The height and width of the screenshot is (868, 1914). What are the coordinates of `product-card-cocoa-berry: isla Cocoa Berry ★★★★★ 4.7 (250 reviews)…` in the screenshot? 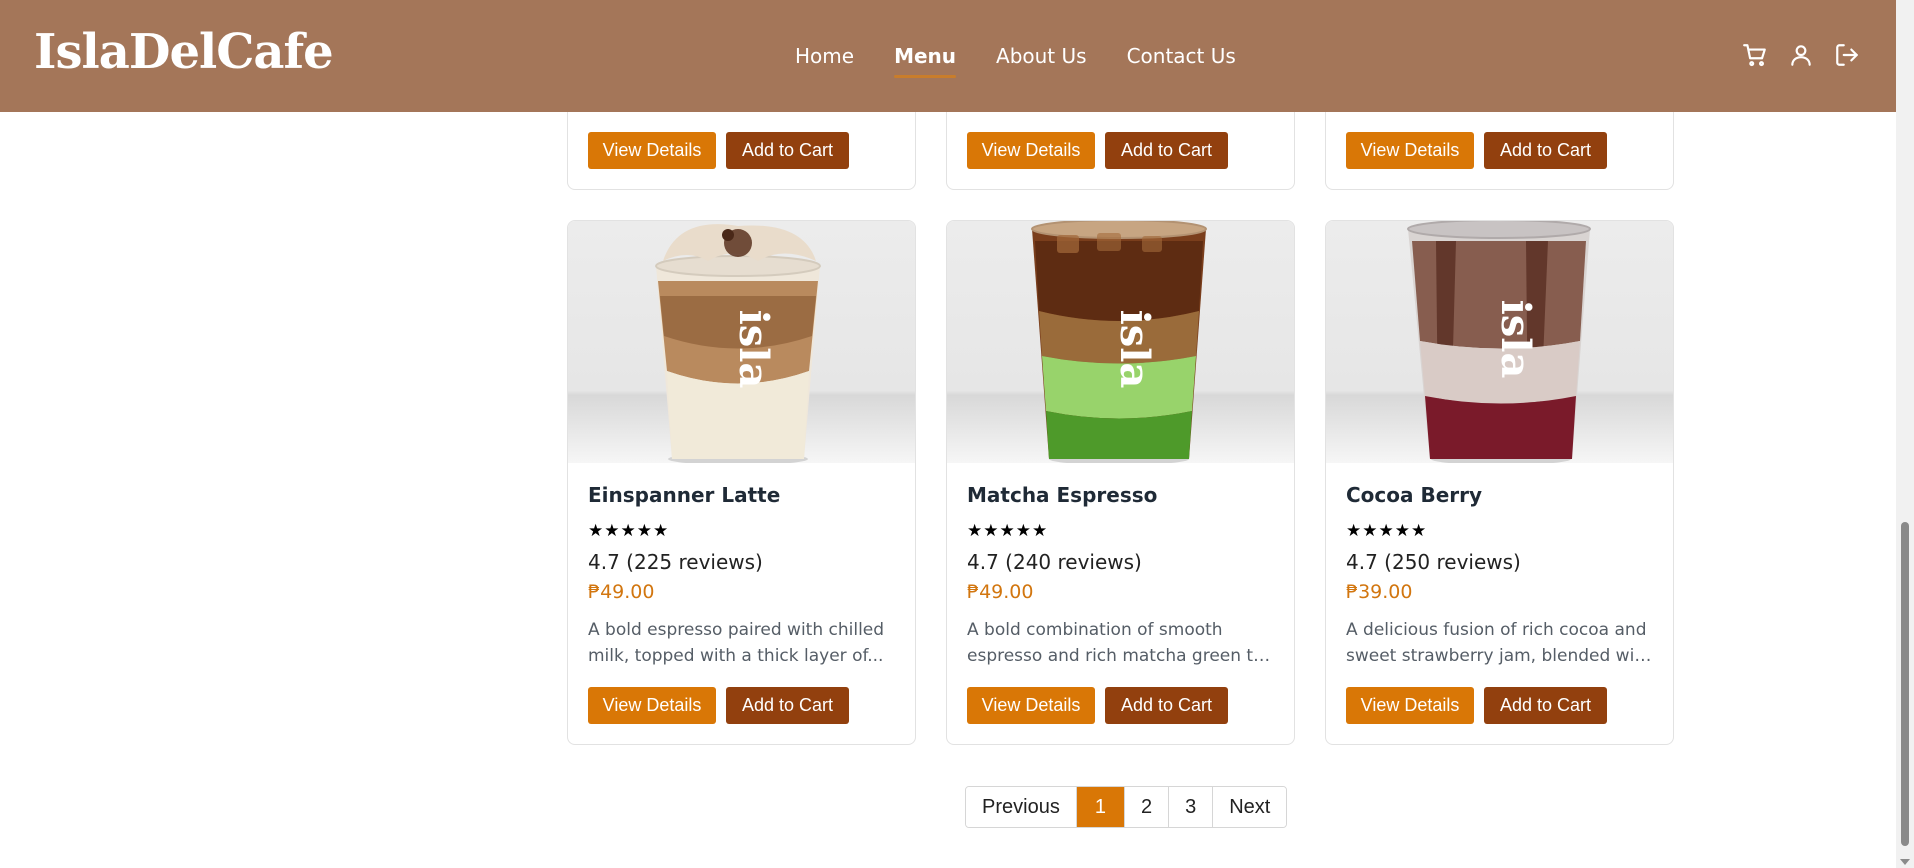 It's located at (1499, 482).